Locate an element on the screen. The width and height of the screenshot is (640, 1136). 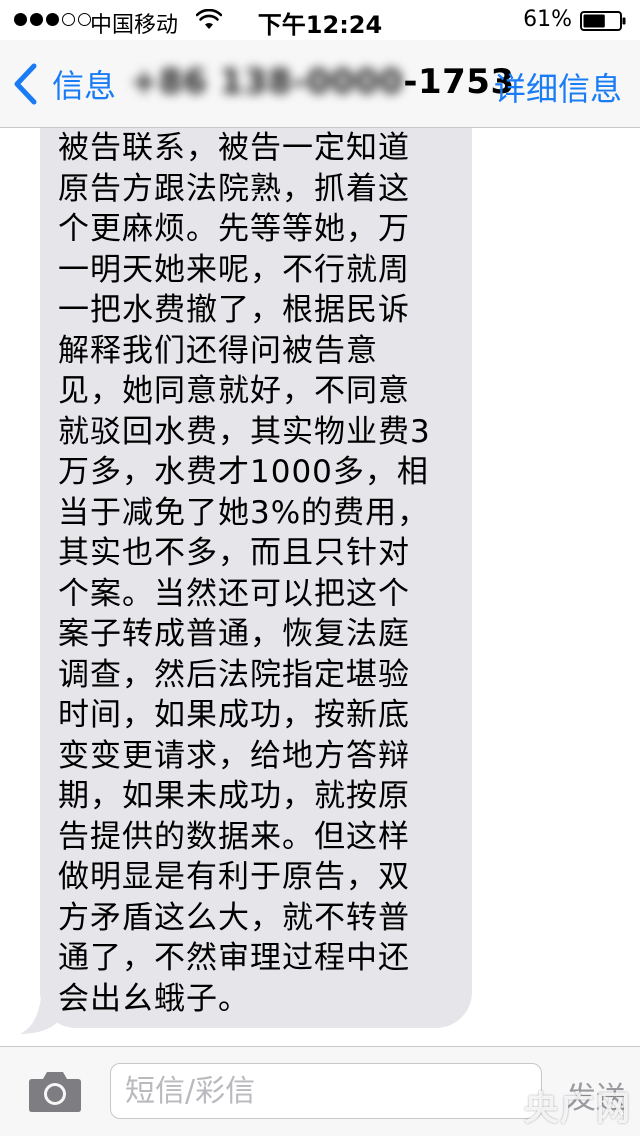
back-button: 信息 is located at coordinates (64, 84).